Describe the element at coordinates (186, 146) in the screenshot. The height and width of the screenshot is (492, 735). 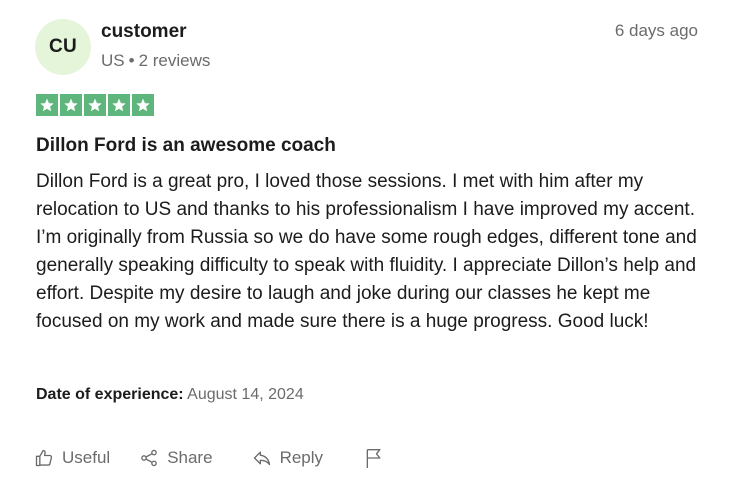
I see `review-title: Dillon Ford is an awesome coach` at that location.